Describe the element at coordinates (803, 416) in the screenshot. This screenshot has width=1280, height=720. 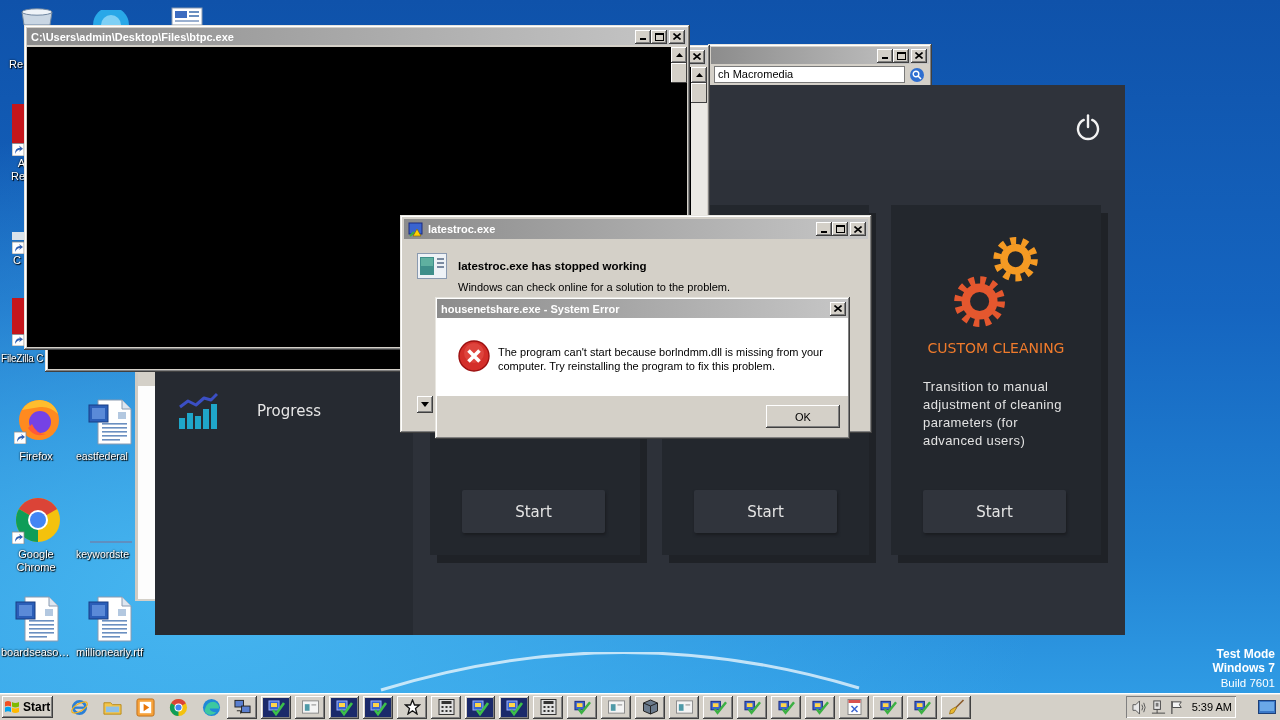
I see `ok-button: OK` at that location.